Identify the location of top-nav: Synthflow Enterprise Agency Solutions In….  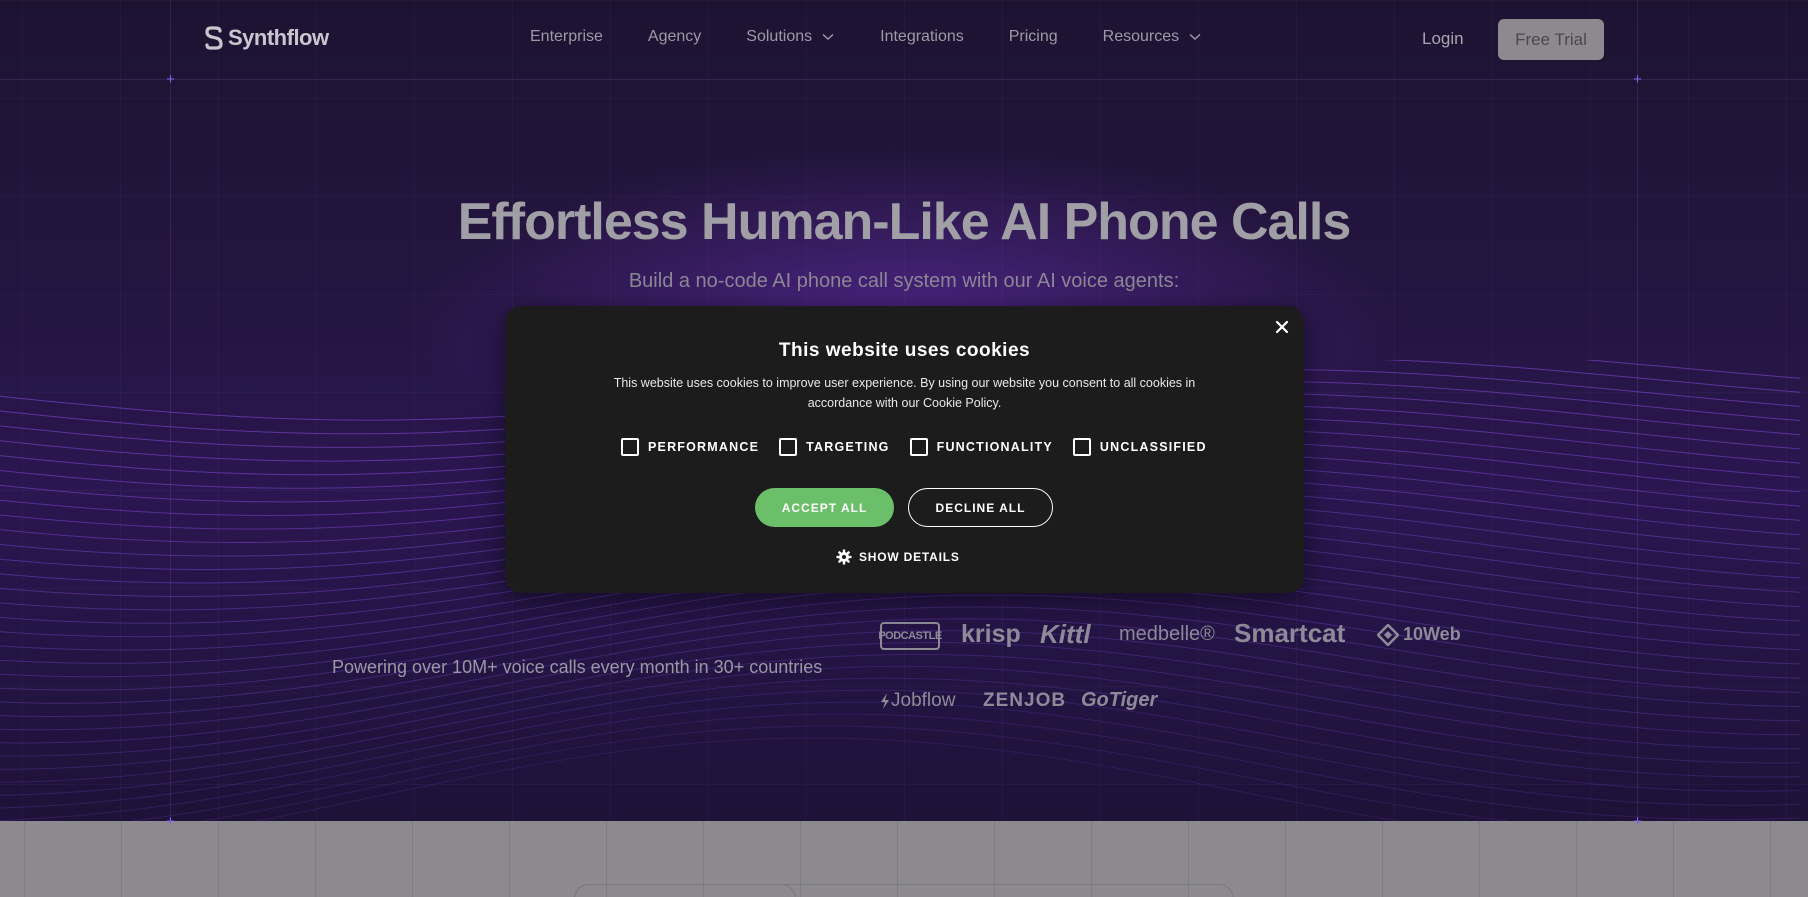
(904, 39).